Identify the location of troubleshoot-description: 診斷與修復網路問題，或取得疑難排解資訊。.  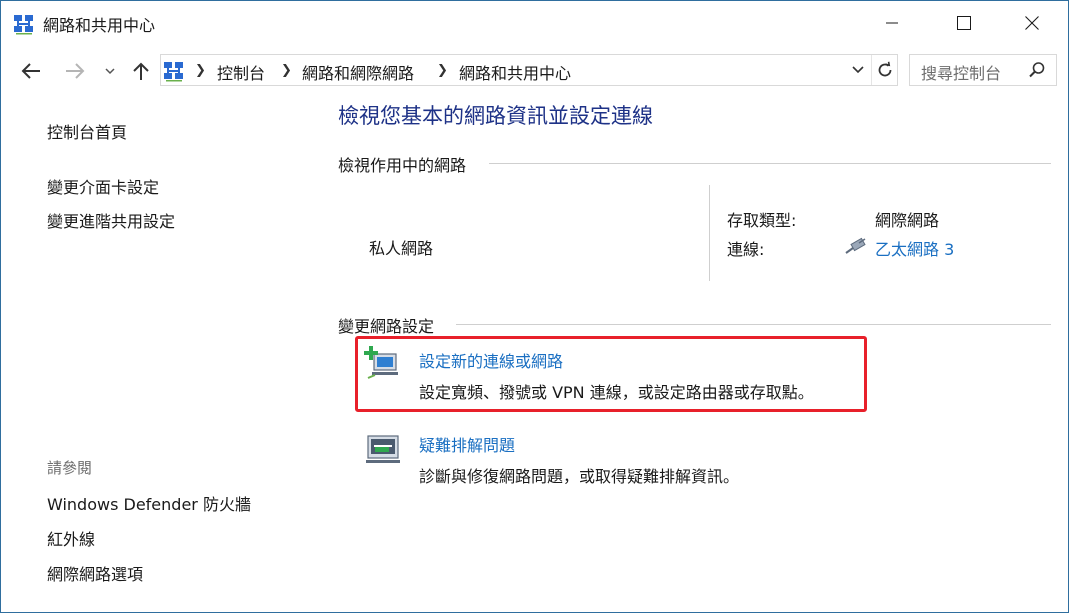
(579, 476).